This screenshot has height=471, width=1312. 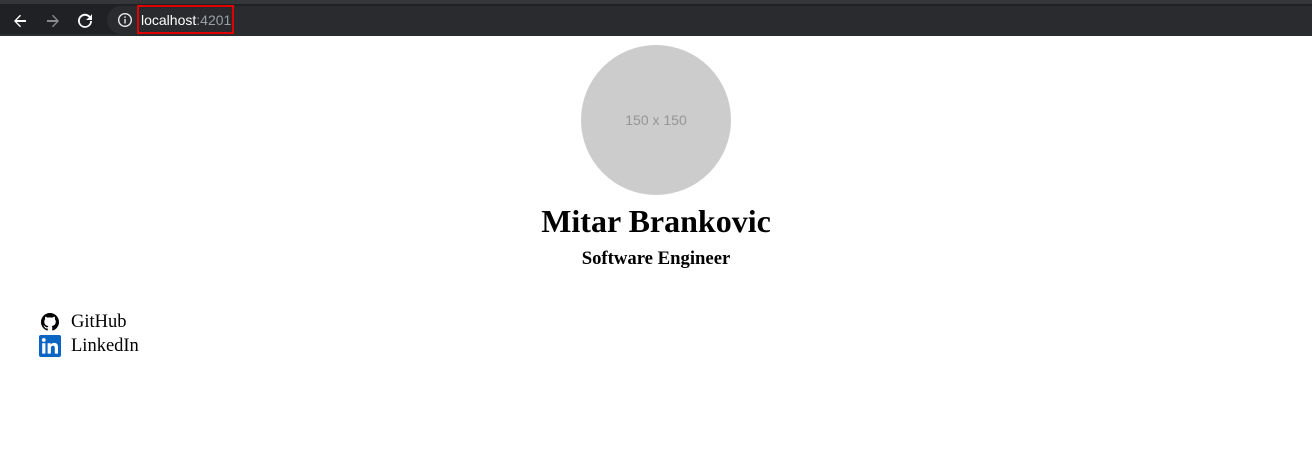 I want to click on avatar: 150 x 150, so click(x=656, y=120).